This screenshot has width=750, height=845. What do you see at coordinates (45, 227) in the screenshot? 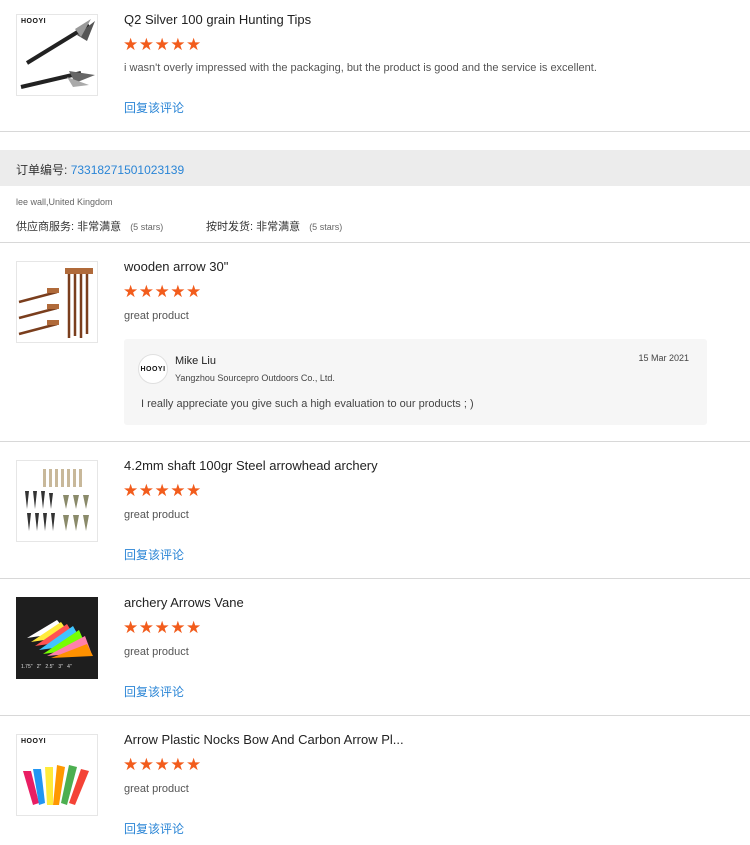
I see `supplier-service-label: 供应商服务:` at bounding box center [45, 227].